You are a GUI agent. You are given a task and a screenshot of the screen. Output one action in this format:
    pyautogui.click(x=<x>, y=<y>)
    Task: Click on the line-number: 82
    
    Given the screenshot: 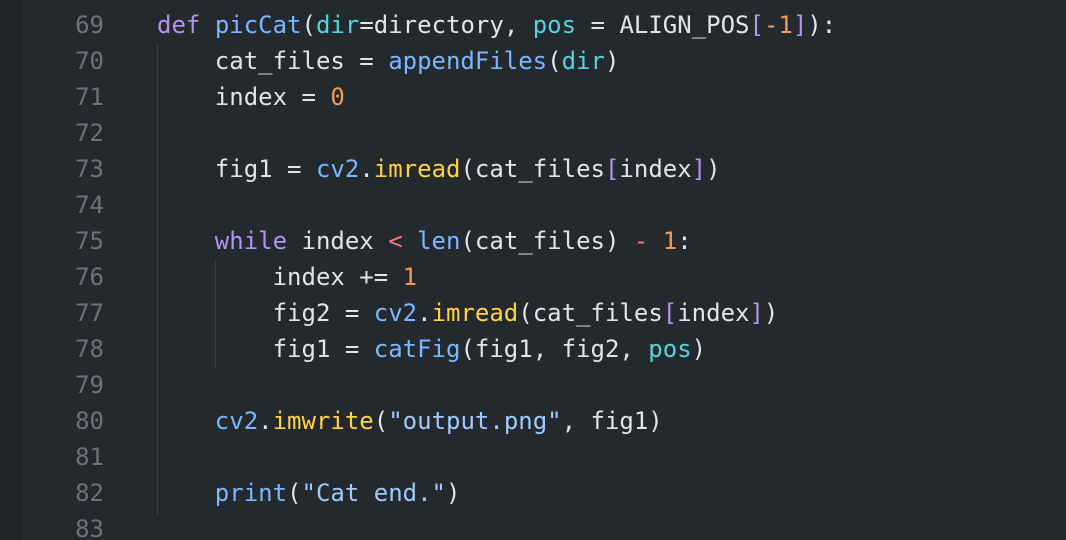 What is the action you would take?
    pyautogui.click(x=89, y=493)
    